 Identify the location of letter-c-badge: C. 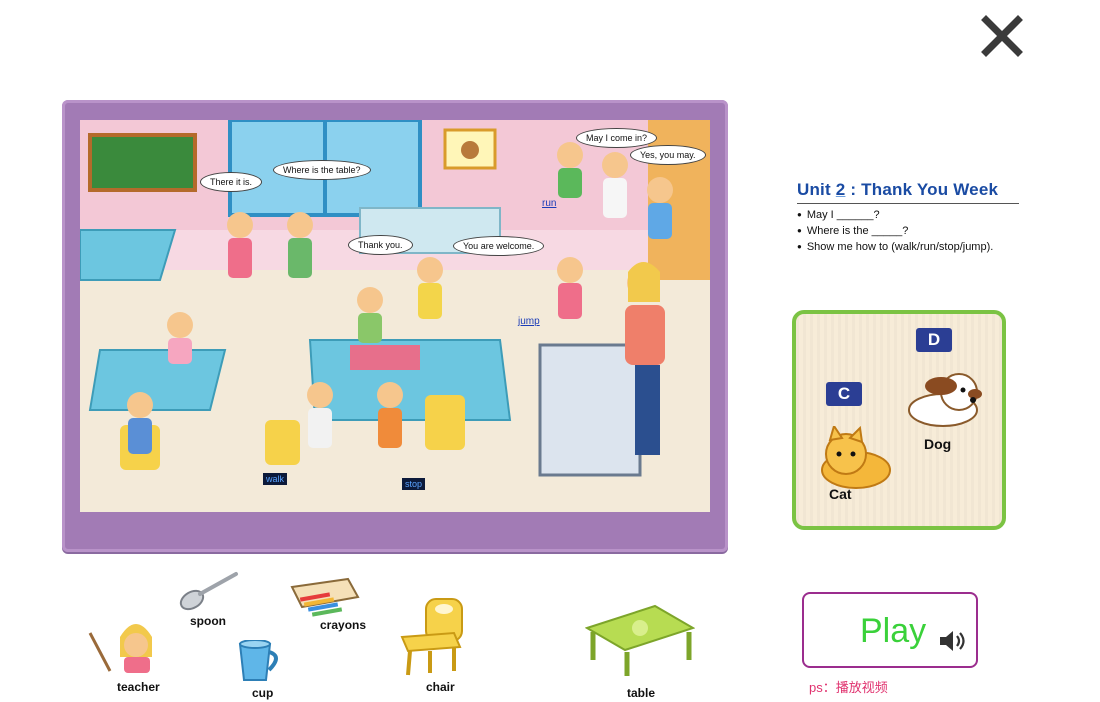
(844, 394).